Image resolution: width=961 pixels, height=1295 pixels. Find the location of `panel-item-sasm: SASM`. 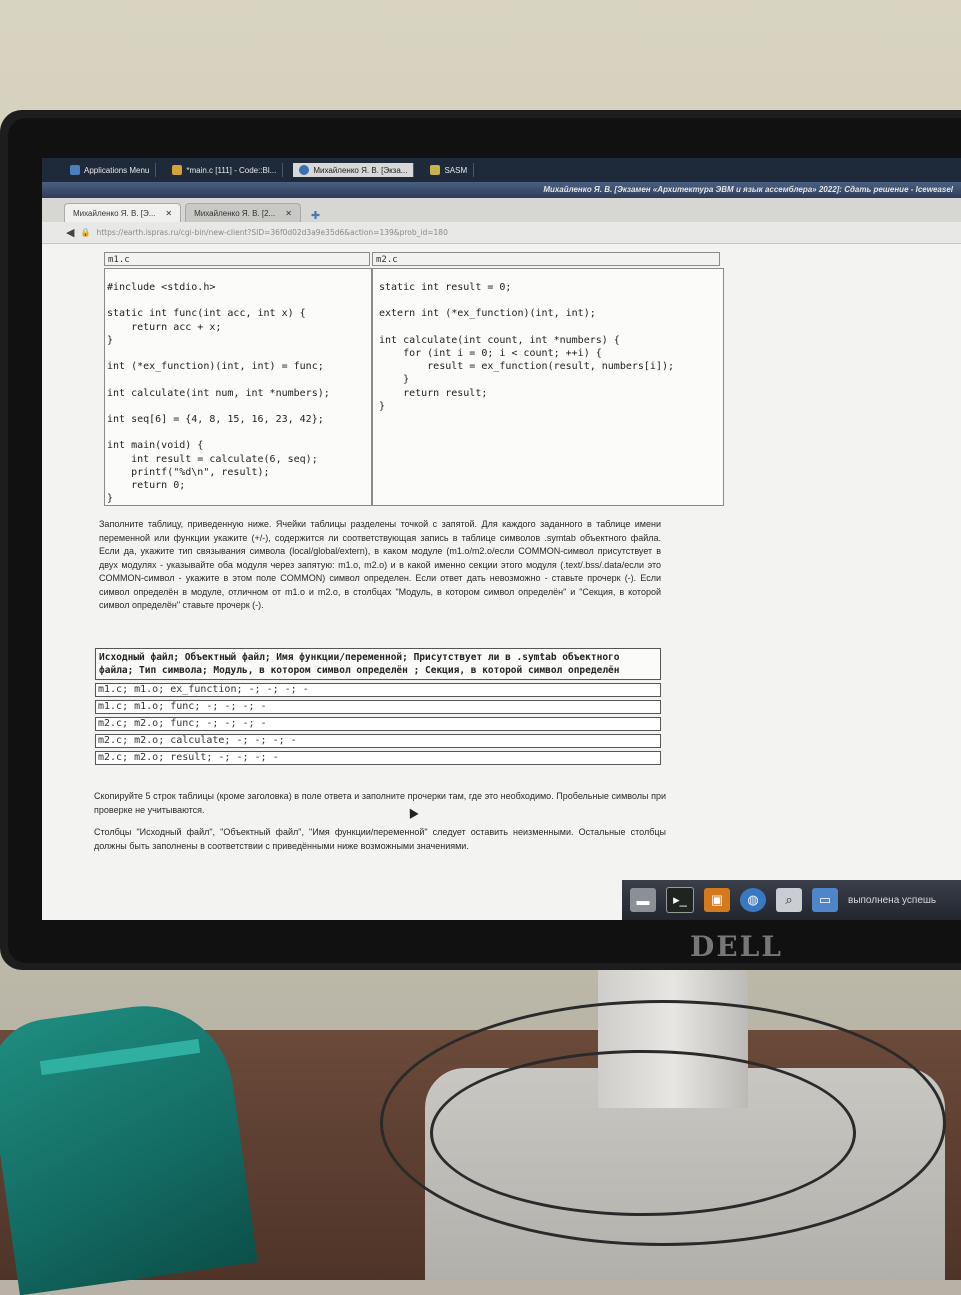

panel-item-sasm: SASM is located at coordinates (449, 170).